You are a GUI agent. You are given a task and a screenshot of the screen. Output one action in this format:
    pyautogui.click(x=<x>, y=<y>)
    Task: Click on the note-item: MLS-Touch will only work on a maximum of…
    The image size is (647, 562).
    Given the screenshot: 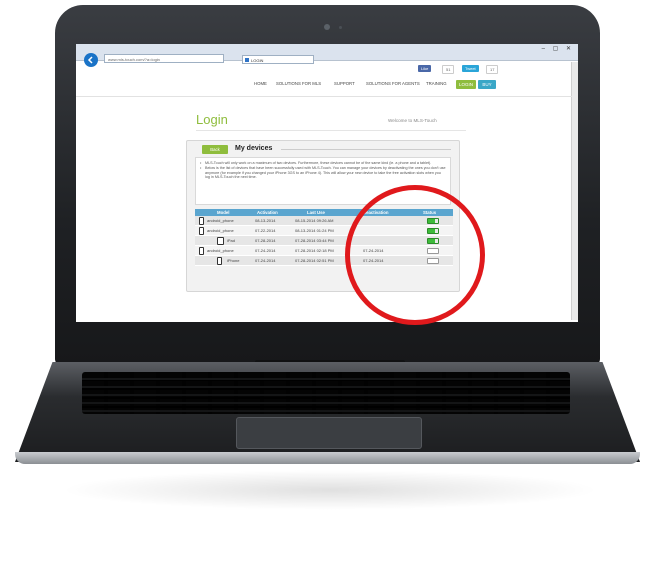 What is the action you would take?
    pyautogui.click(x=323, y=163)
    